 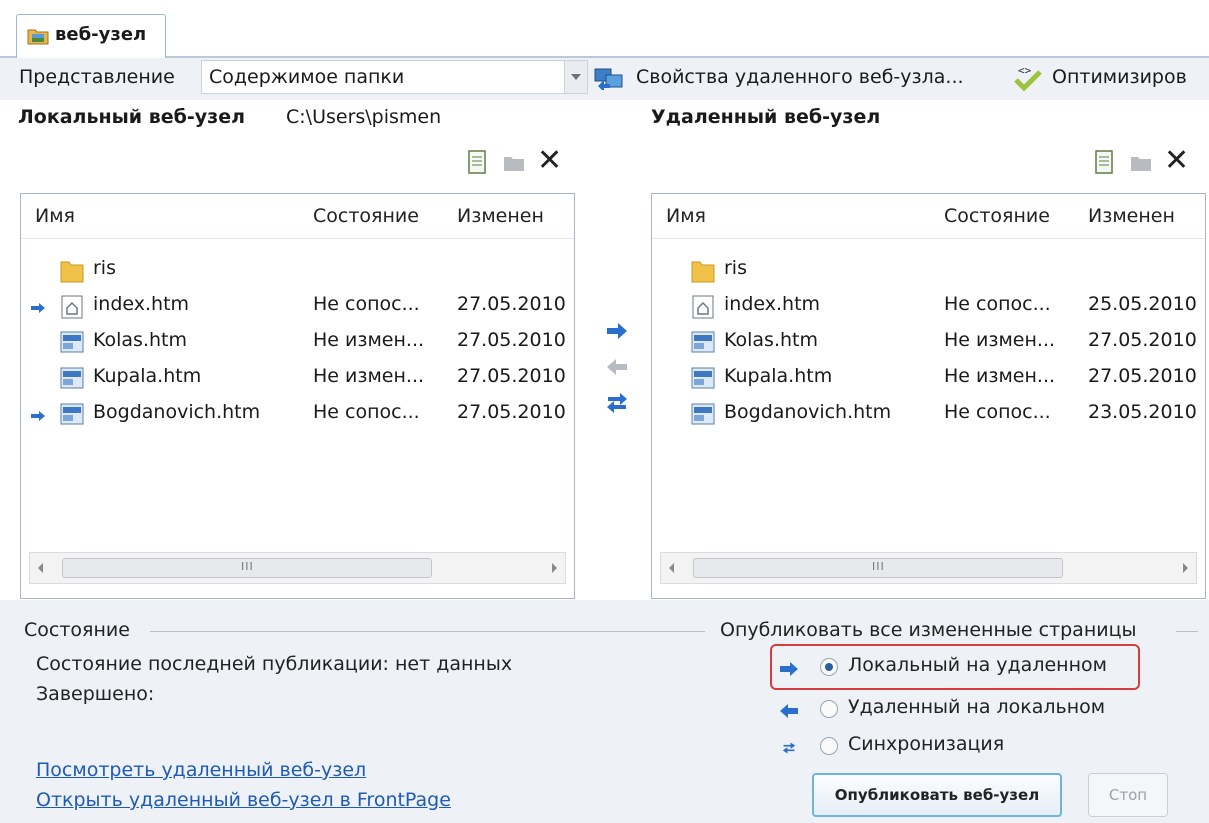 I want to click on radio-remote-to-local: Удаленный на локальном, so click(x=976, y=711).